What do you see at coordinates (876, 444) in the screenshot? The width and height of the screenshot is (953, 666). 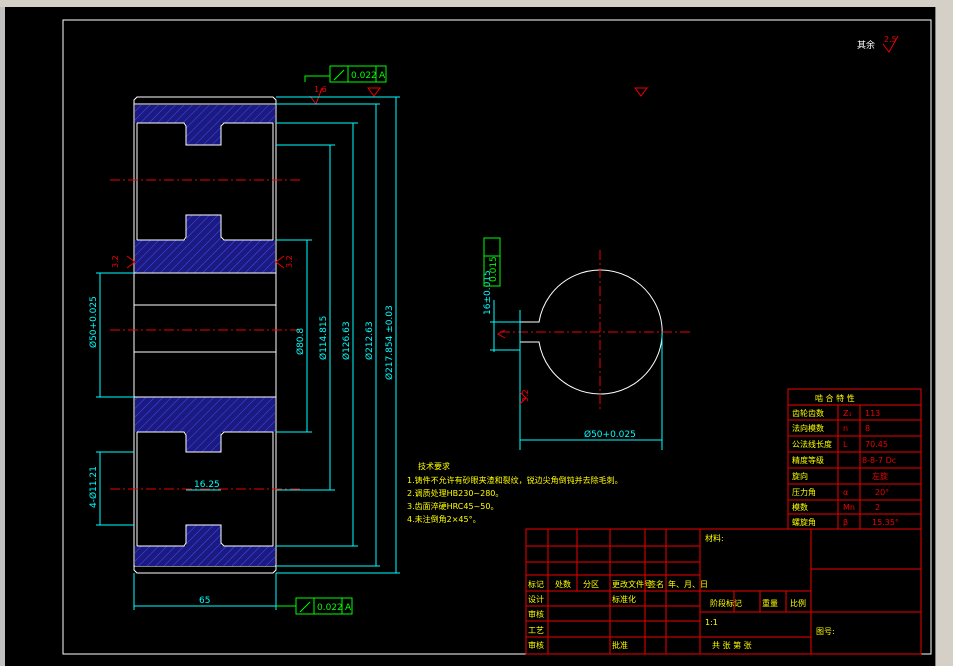 I see `svg-text: 70.45` at bounding box center [876, 444].